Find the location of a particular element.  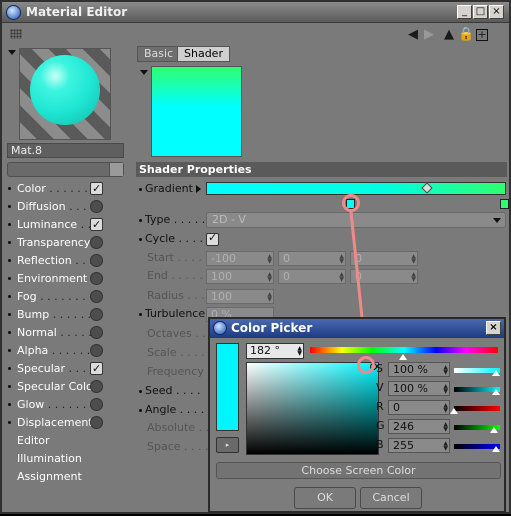

minimize-button: _ is located at coordinates (464, 12).